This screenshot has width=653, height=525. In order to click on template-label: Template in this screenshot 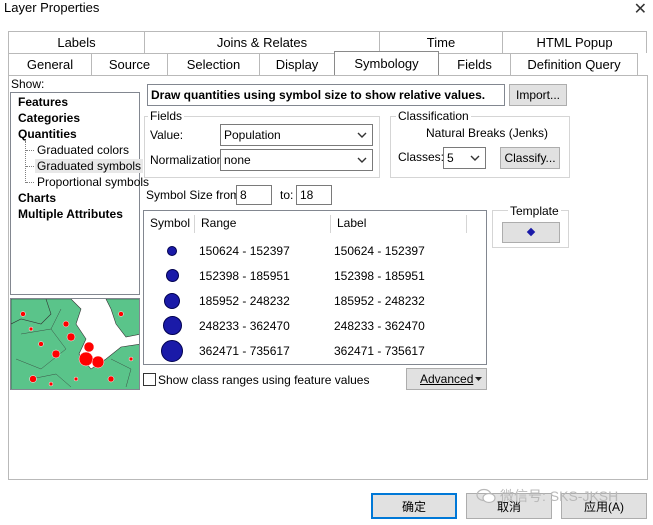, I will do `click(534, 211)`.